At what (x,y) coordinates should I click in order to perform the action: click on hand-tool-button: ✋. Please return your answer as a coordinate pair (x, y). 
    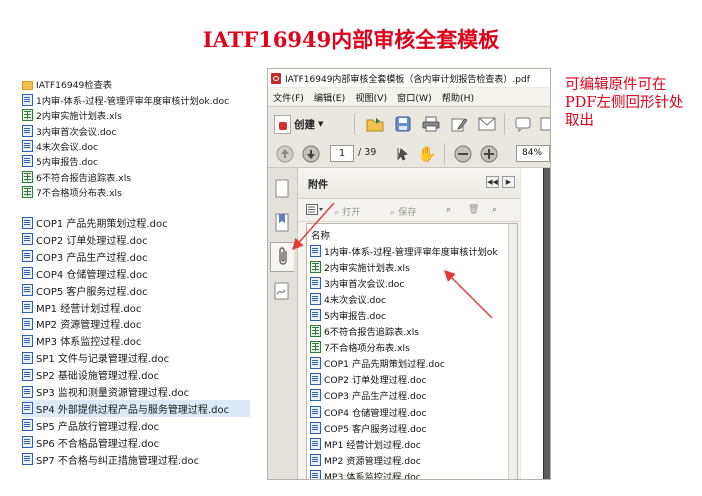
    Looking at the image, I should click on (427, 154).